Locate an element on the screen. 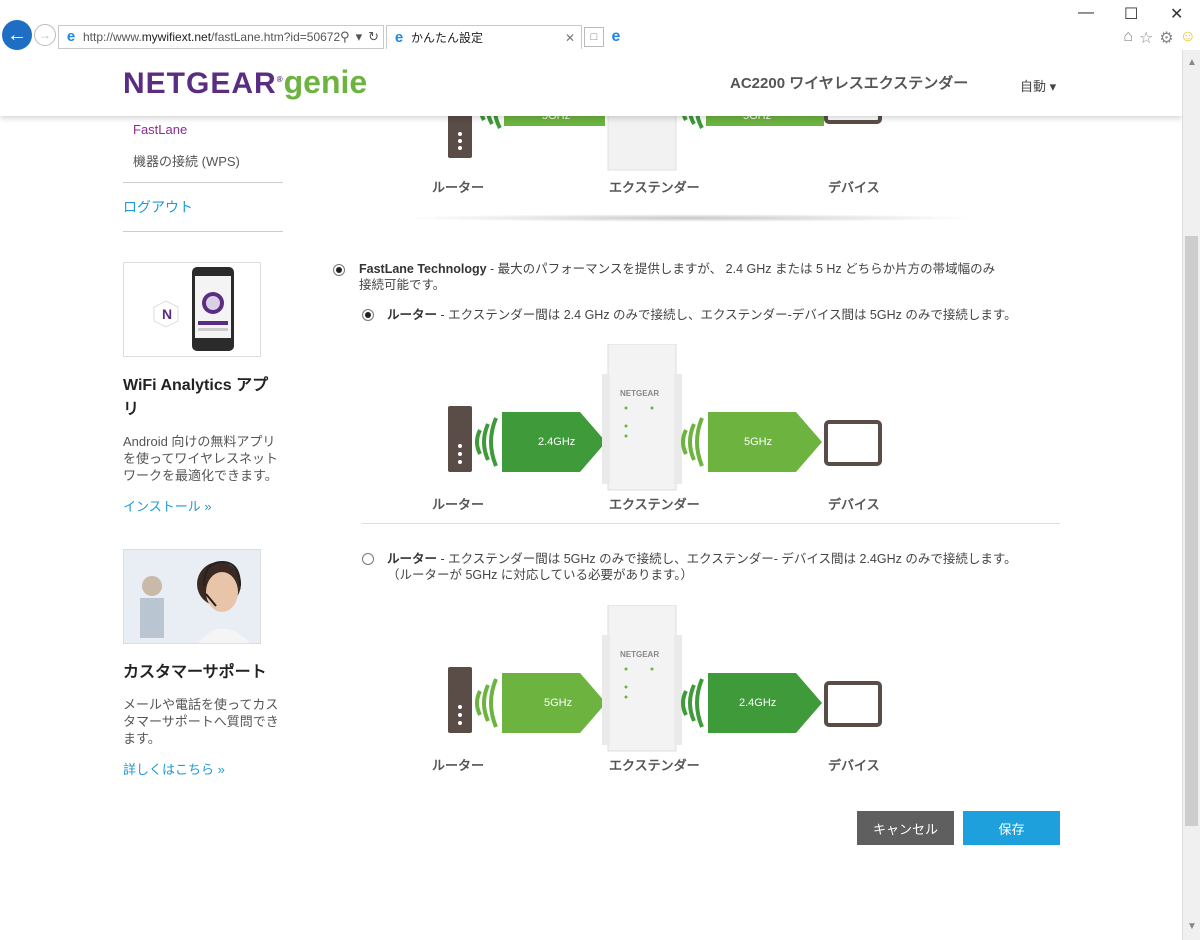  ie-icon: e is located at coordinates (71, 36).